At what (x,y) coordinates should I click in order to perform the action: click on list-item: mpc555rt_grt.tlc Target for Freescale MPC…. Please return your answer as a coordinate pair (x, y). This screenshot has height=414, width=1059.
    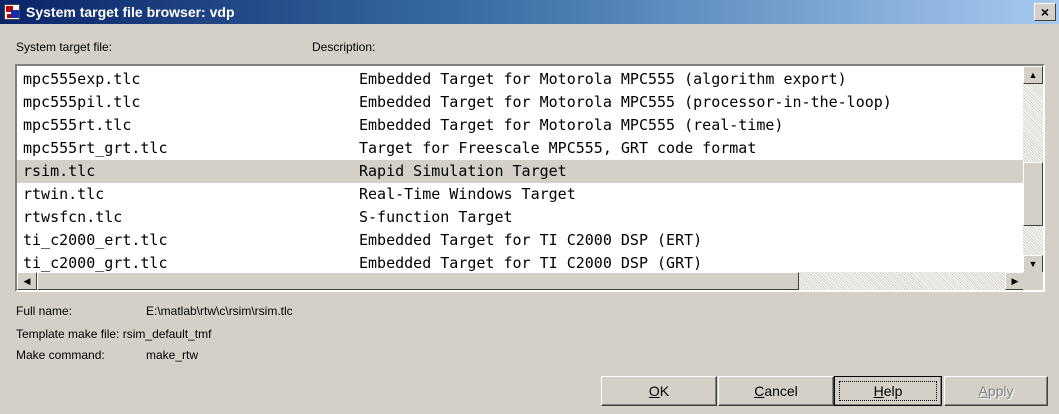
    Looking at the image, I should click on (521, 148).